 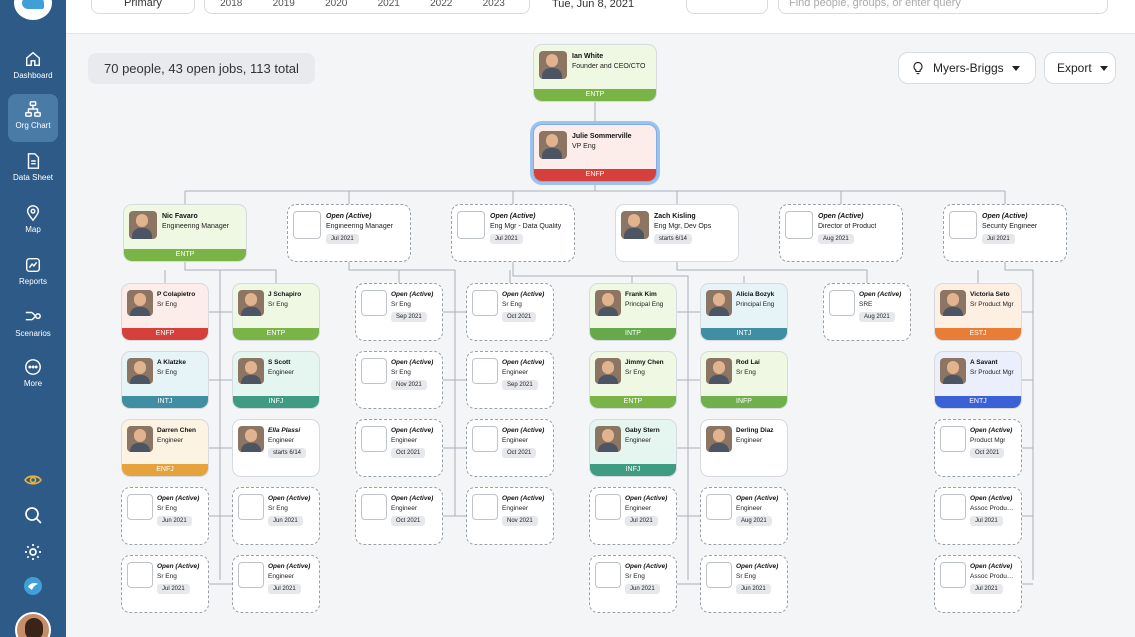 I want to click on timeline-years: 2018 2019 2020 2021 2022 2023, so click(x=367, y=7).